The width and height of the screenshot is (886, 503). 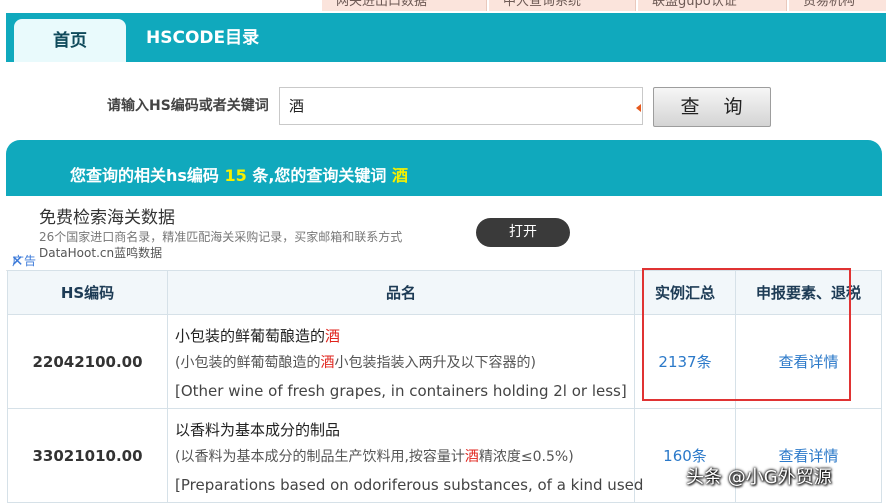 What do you see at coordinates (188, 106) in the screenshot?
I see `search-label: 请输入HS编码或者关键词` at bounding box center [188, 106].